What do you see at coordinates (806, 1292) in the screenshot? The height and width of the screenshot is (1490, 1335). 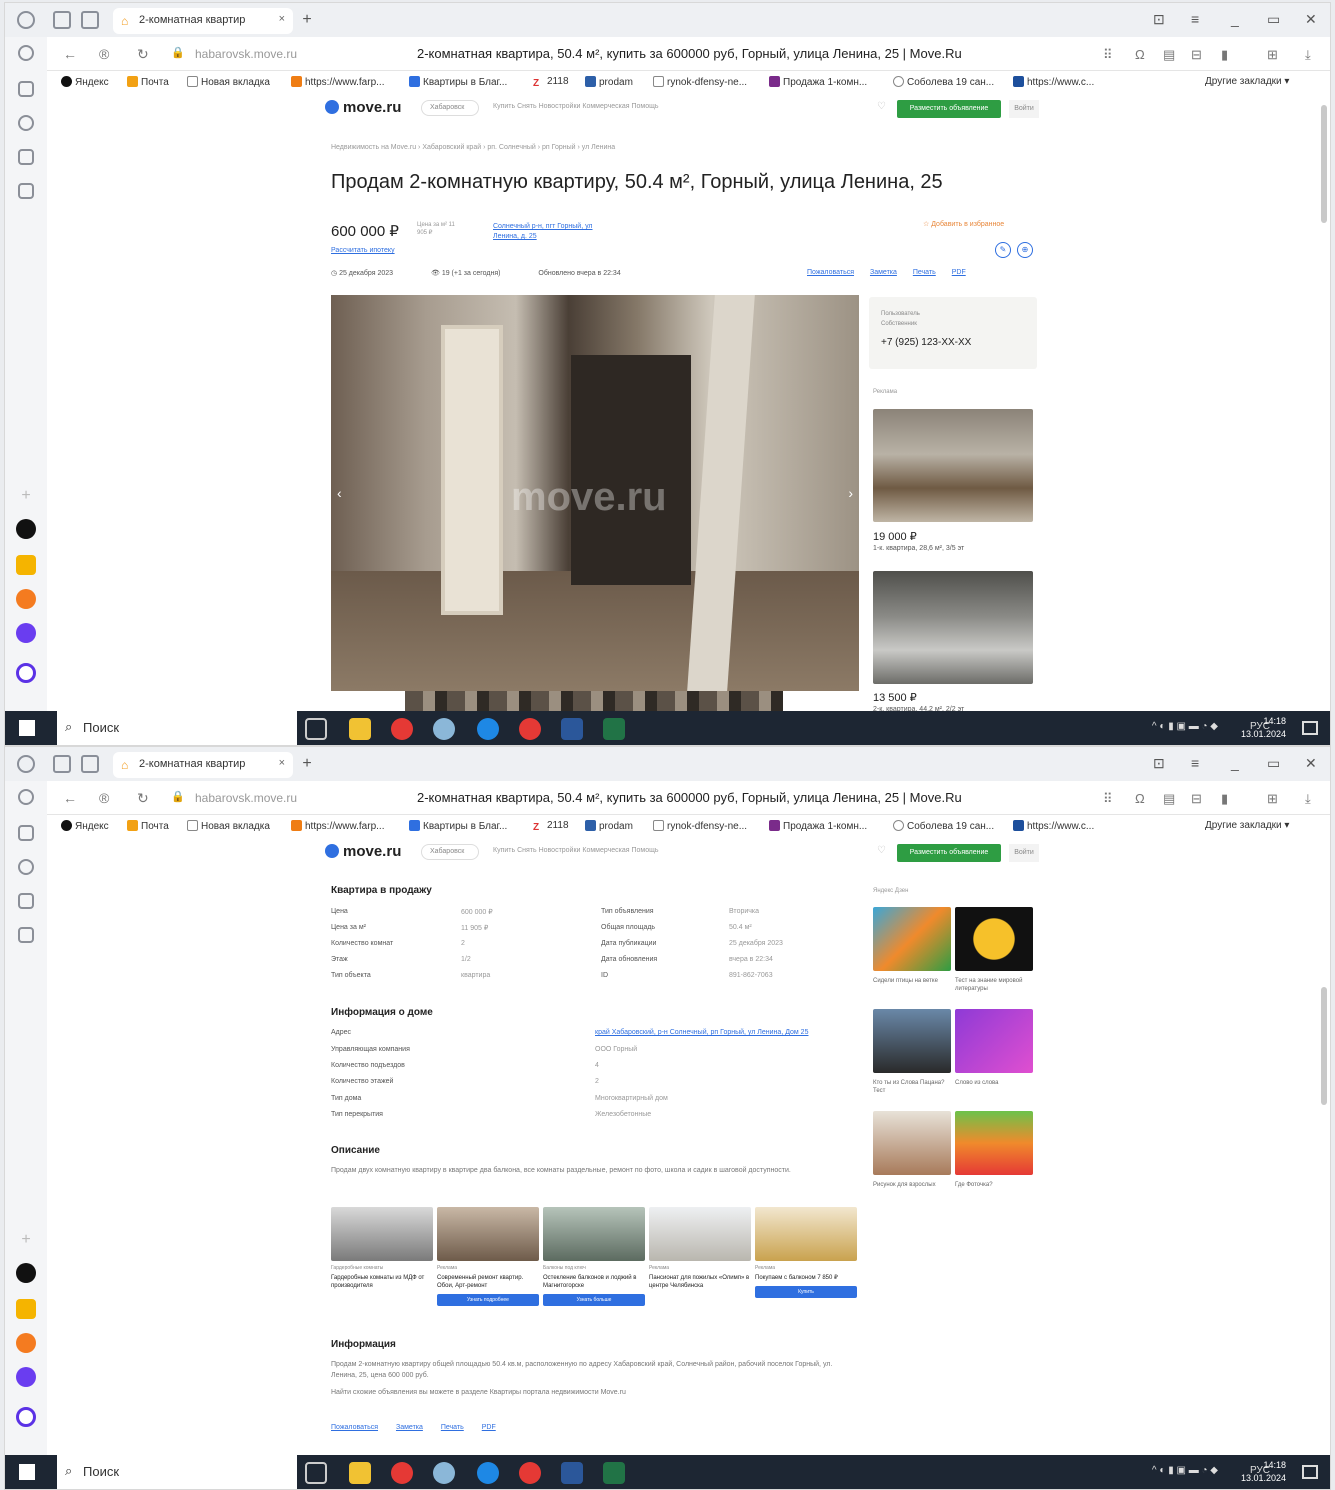 I see `promo-button: Купить` at bounding box center [806, 1292].